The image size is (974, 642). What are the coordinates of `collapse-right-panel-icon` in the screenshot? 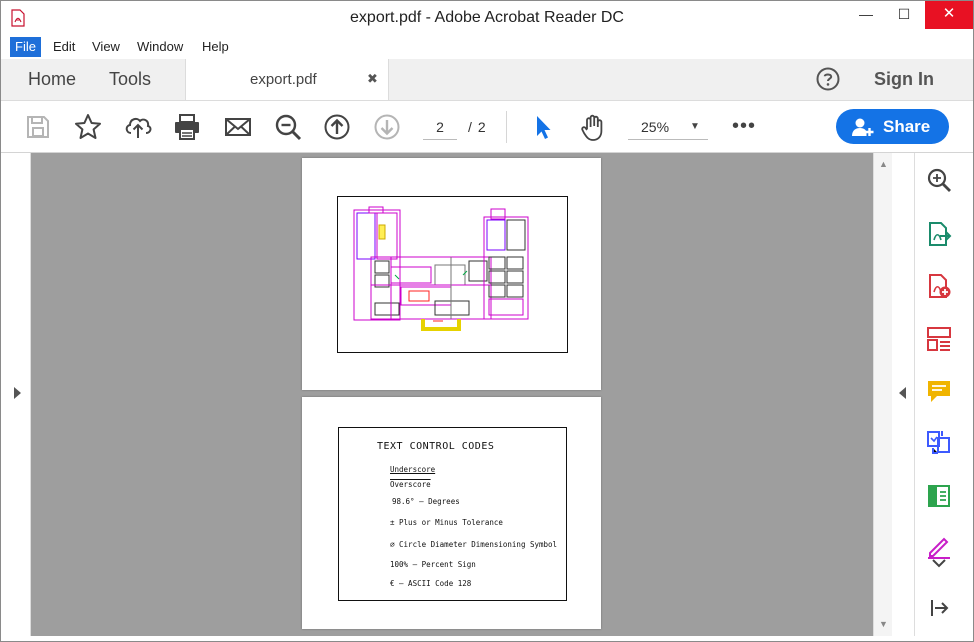 It's located at (902, 393).